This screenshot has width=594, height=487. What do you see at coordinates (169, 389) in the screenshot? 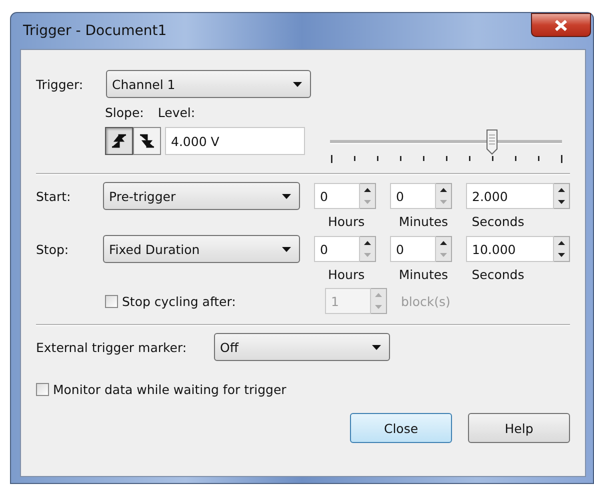
I see `checkbox-label: Monitor data while waiting for trigger` at bounding box center [169, 389].